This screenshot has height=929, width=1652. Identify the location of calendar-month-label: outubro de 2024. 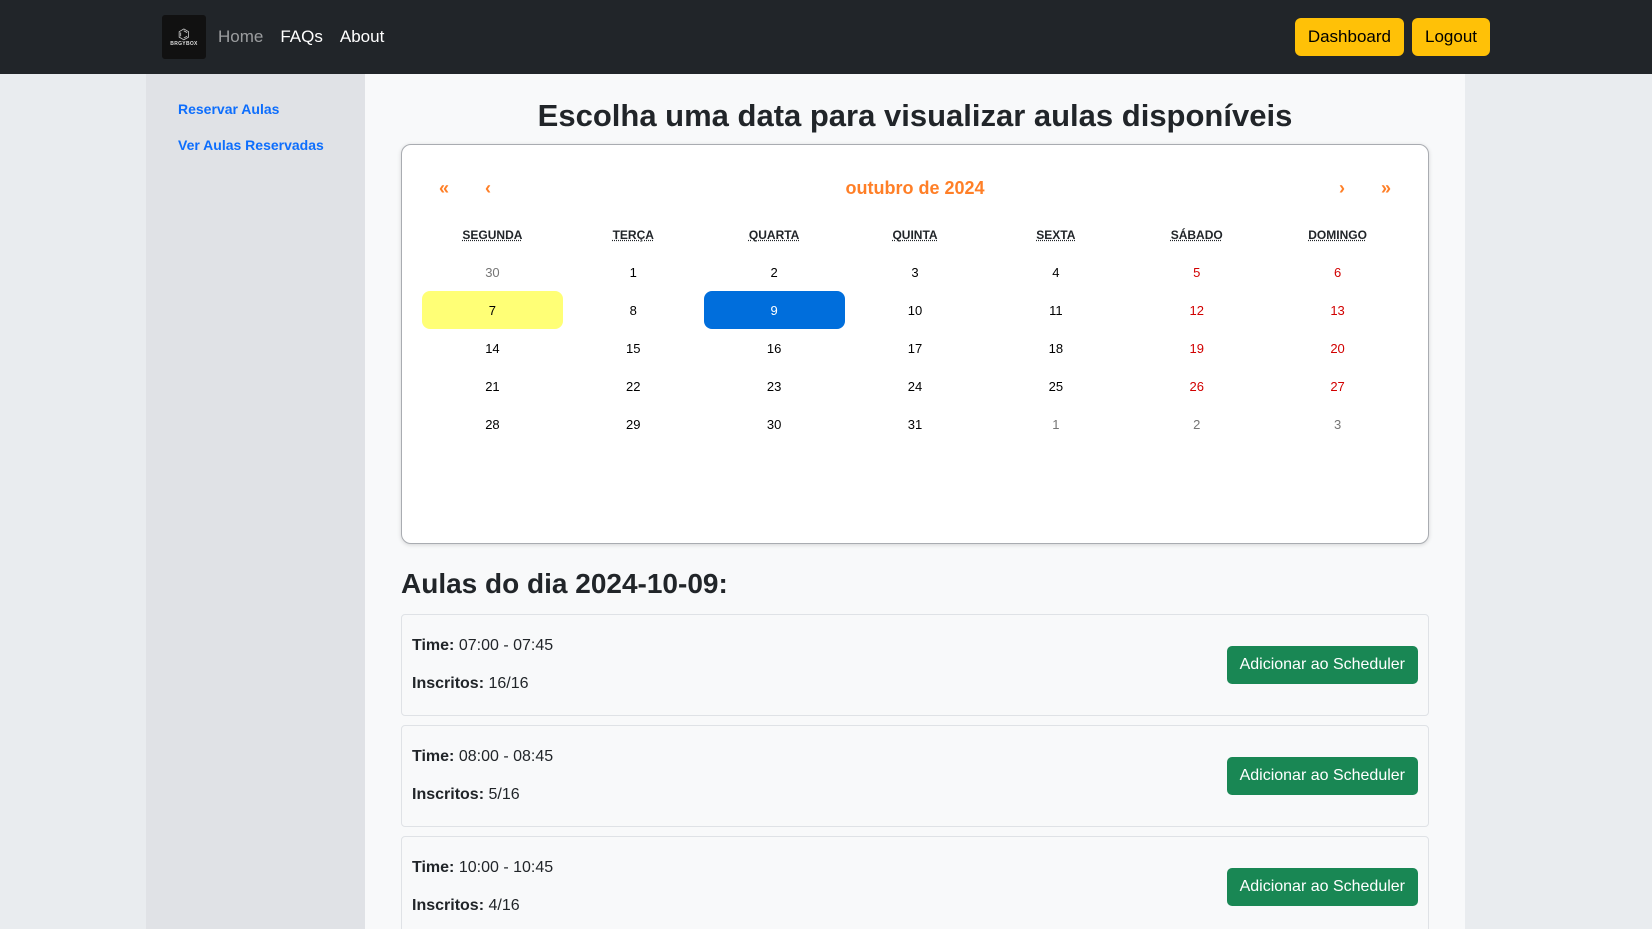
(915, 188).